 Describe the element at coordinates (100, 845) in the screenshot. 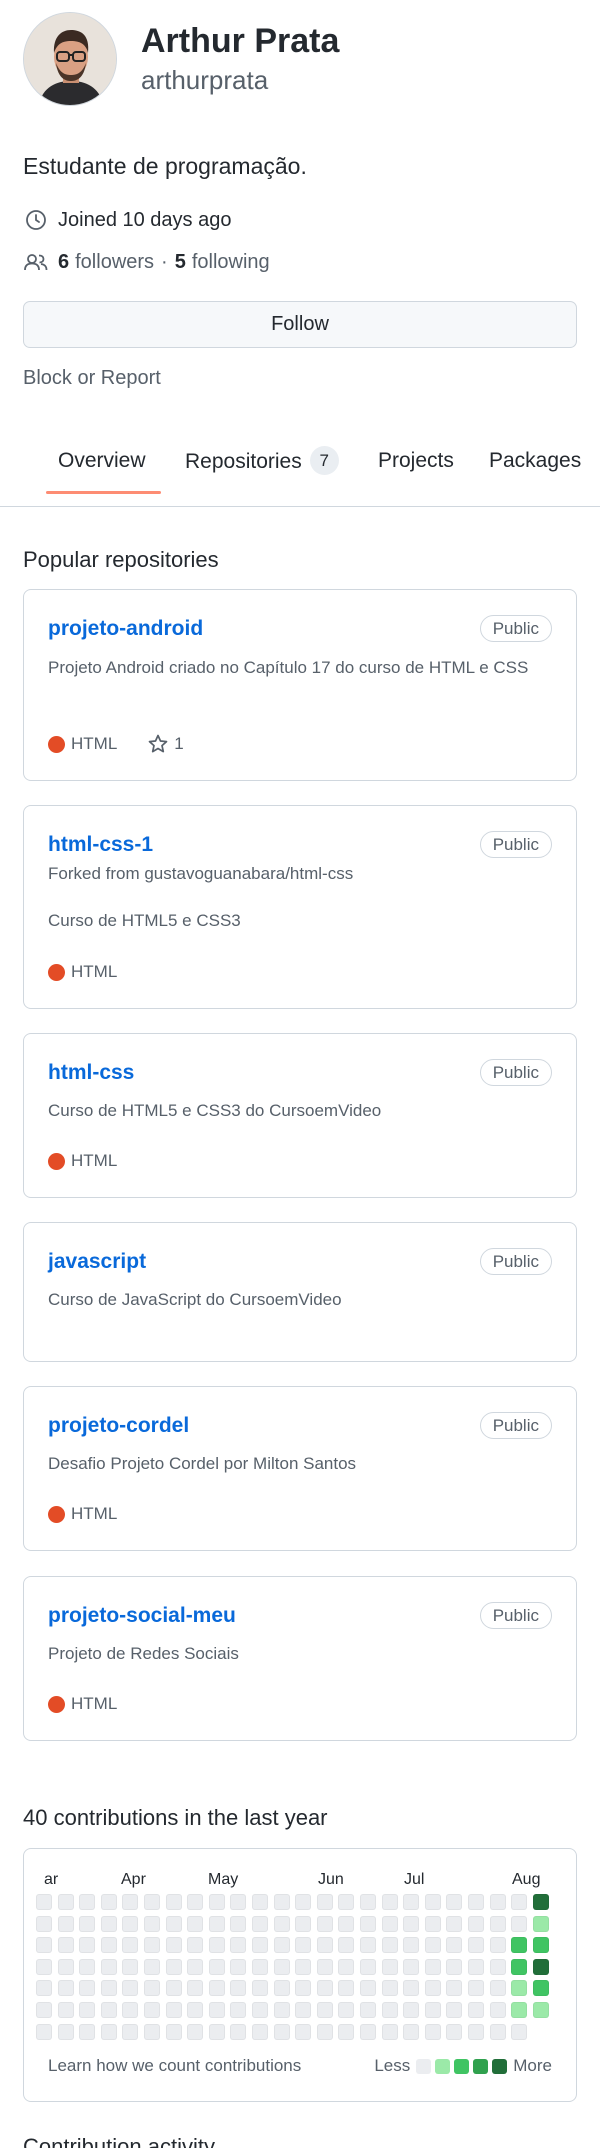

I see `repo-name-link: html-css-1` at that location.